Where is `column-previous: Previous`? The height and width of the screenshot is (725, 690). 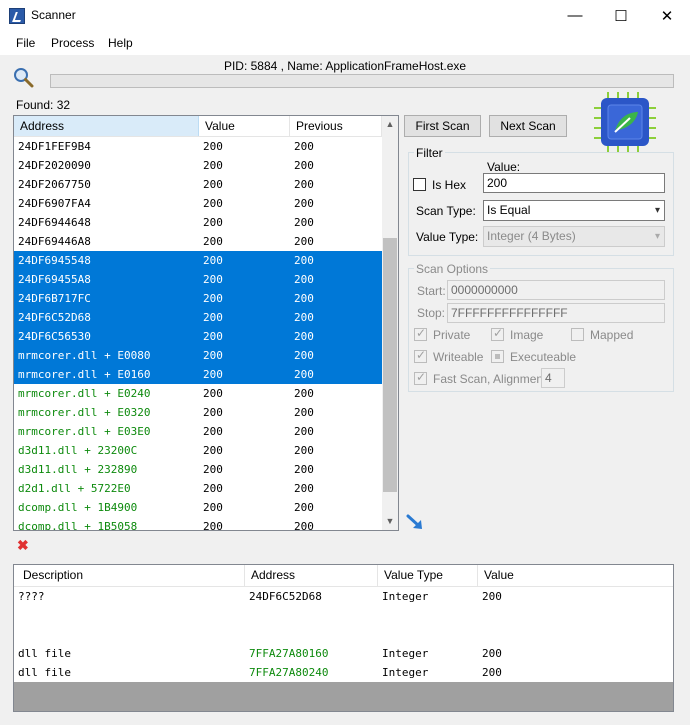 column-previous: Previous is located at coordinates (336, 126).